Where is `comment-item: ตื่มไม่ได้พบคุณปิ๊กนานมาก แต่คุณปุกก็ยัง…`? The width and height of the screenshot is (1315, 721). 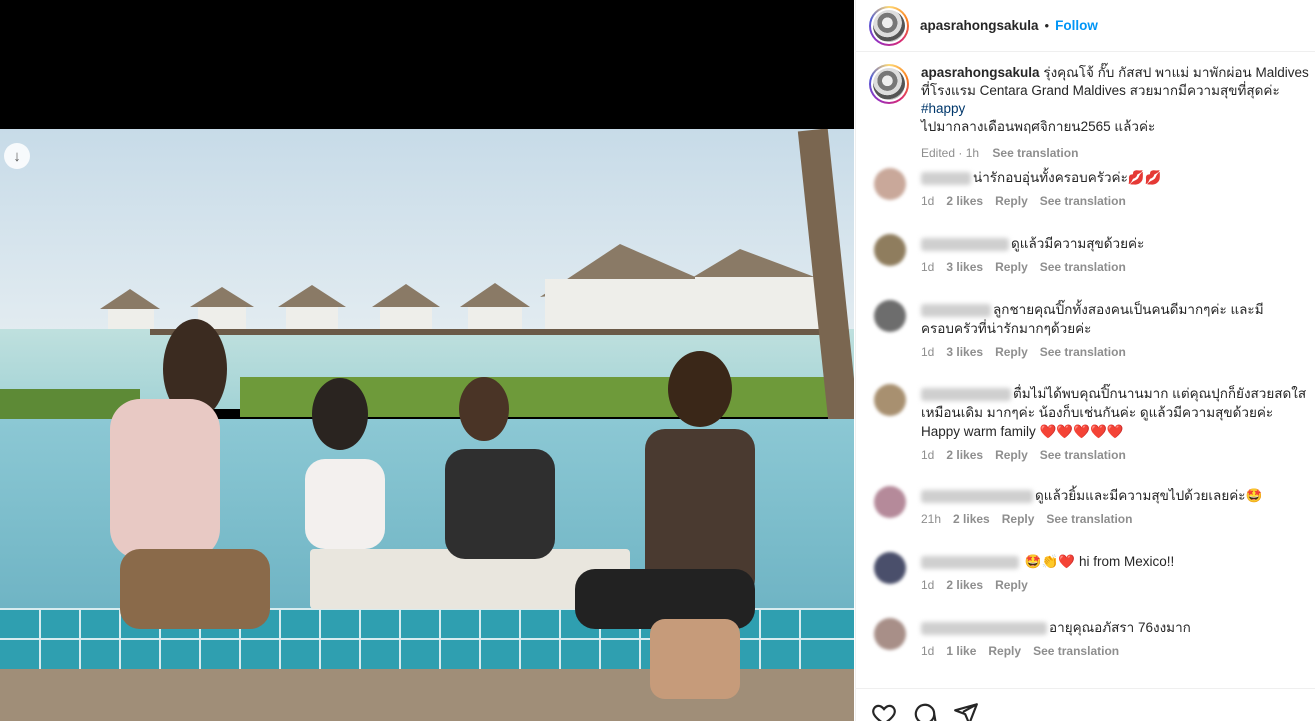
comment-item: ตื่มไม่ได้พบคุณปิ๊กนานมาก แต่คุณปุกก็ยัง… is located at coordinates (1094, 423).